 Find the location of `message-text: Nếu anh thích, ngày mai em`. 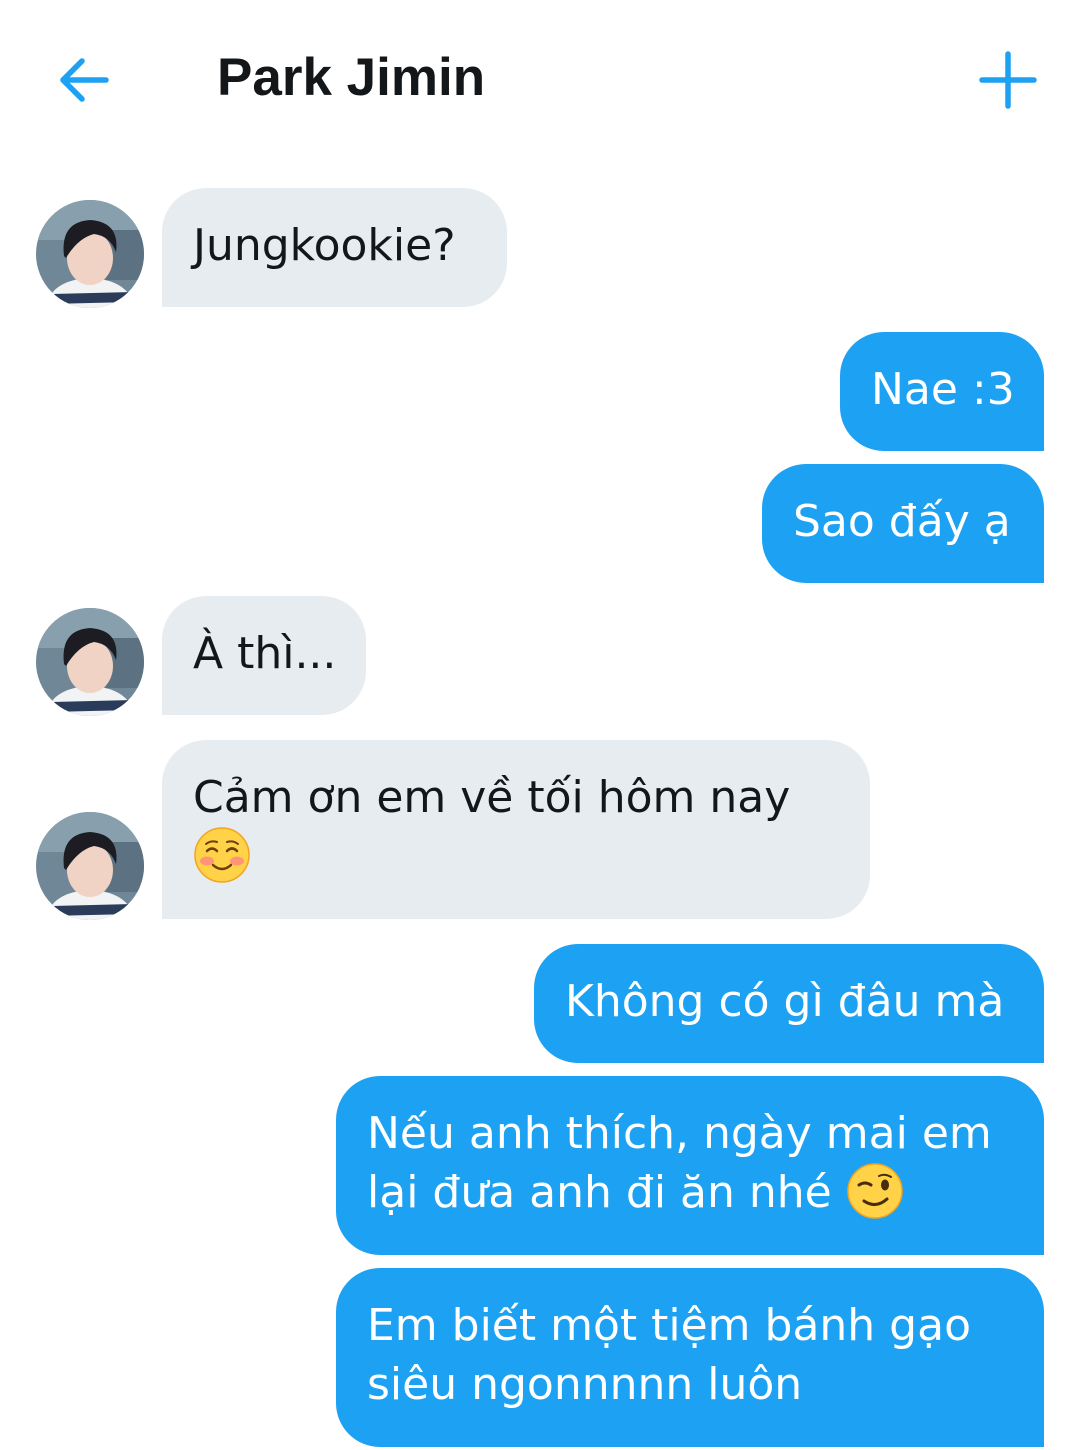

message-text: Nếu anh thích, ngày mai em is located at coordinates (679, 1133).